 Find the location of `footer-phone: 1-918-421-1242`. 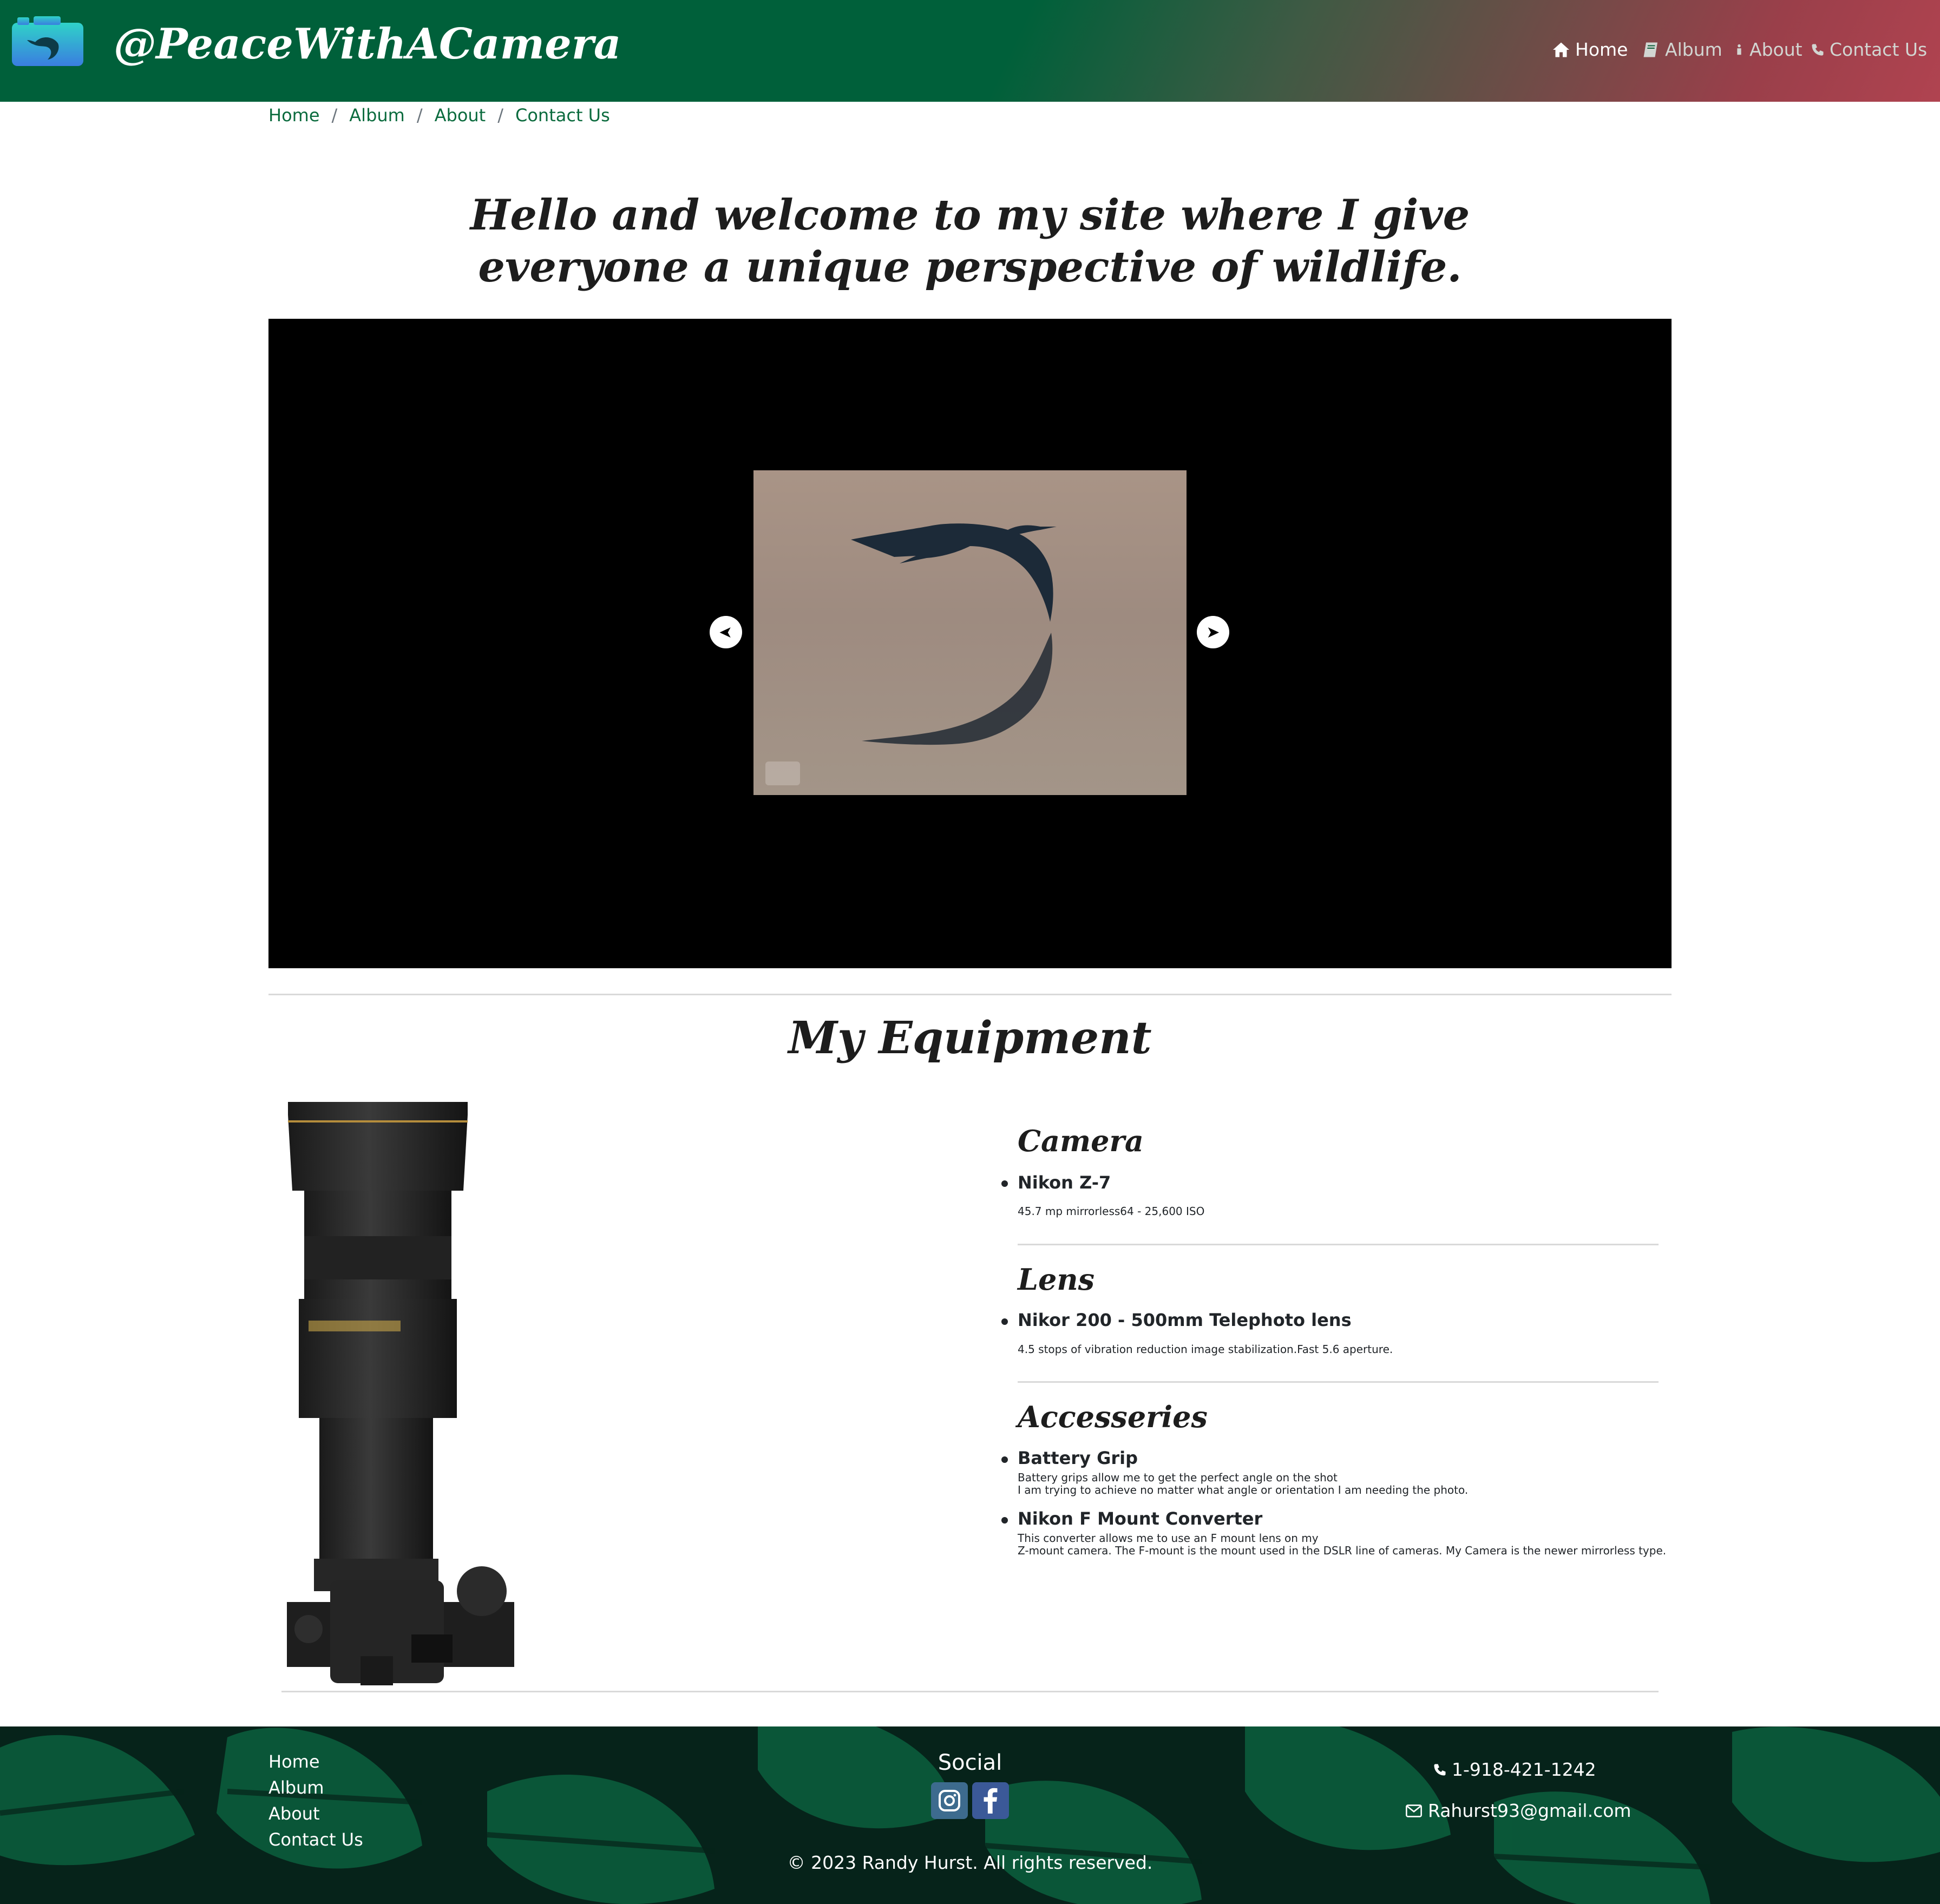

footer-phone: 1-918-421-1242 is located at coordinates (1514, 1769).